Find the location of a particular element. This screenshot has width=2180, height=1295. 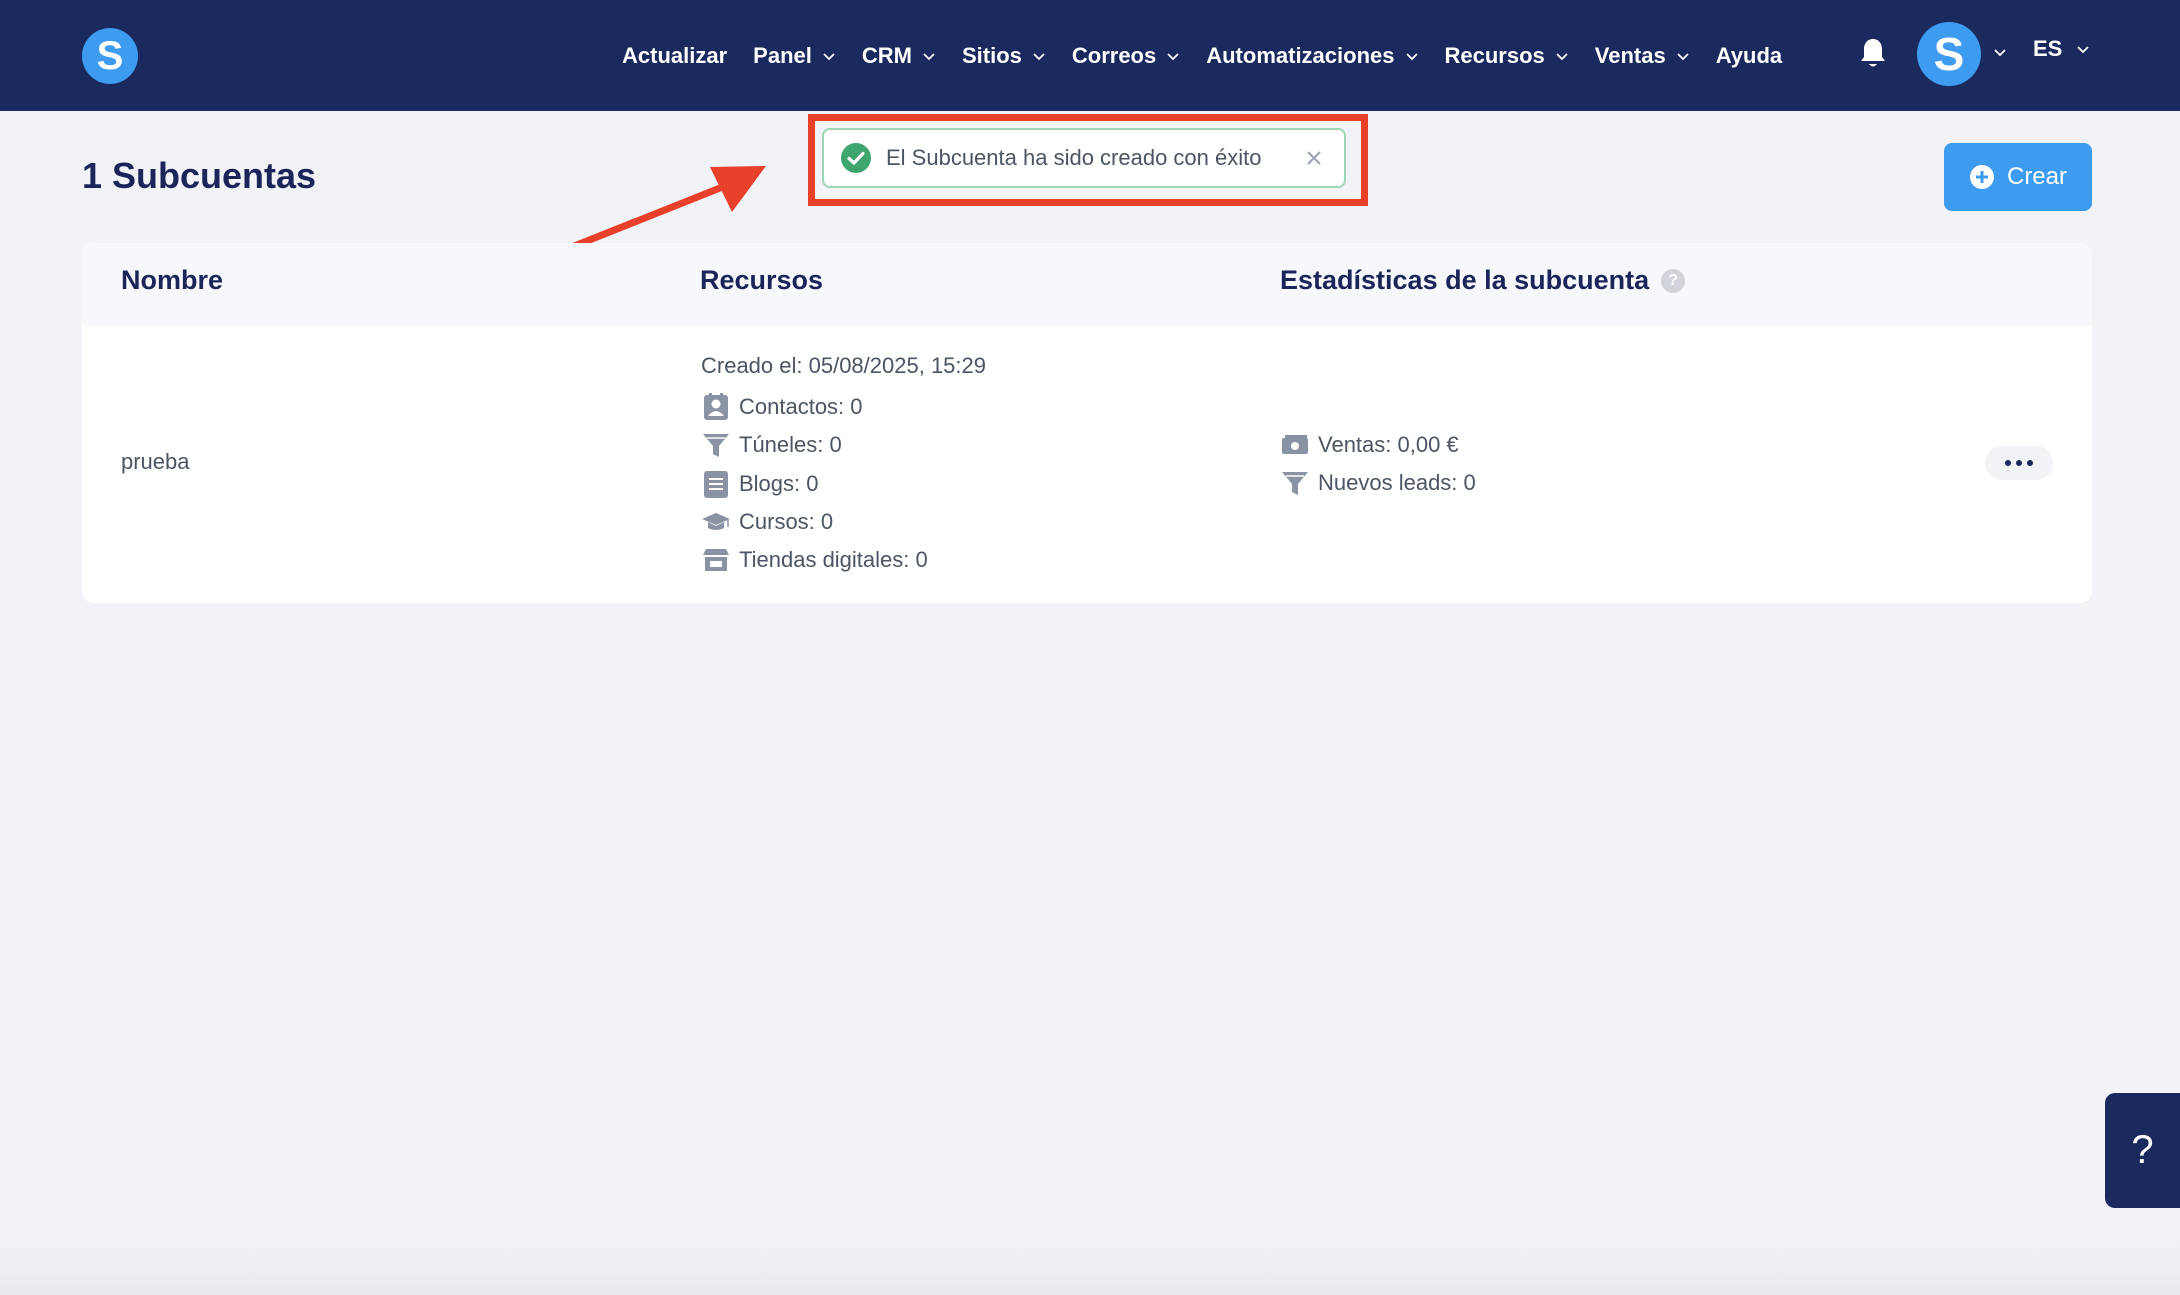

stats-list: Ventas: 0,00 € Nuevos leads: 0 is located at coordinates (1378, 464).